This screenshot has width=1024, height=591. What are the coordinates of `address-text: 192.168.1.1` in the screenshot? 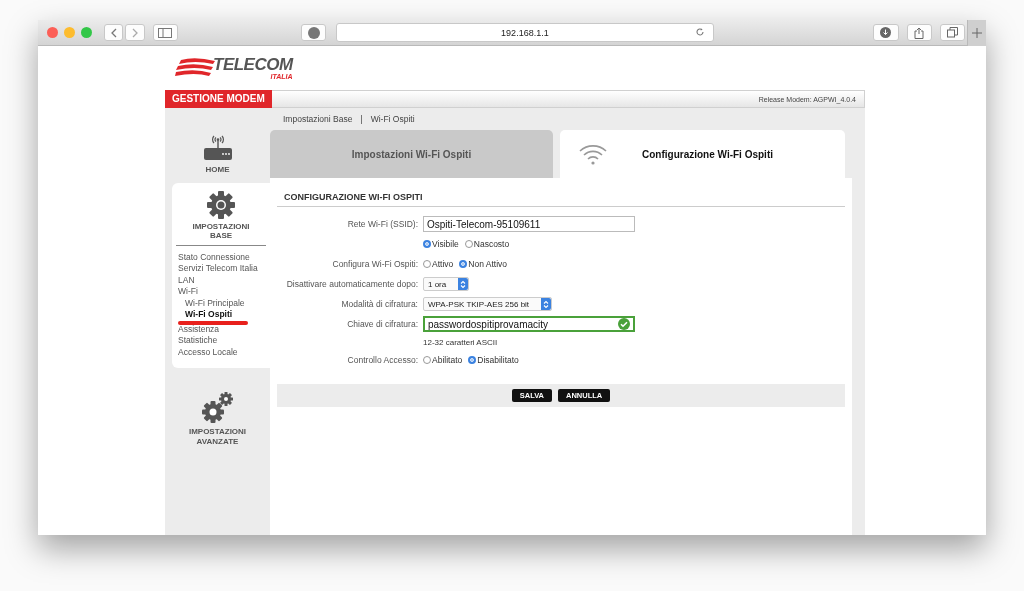 It's located at (525, 32).